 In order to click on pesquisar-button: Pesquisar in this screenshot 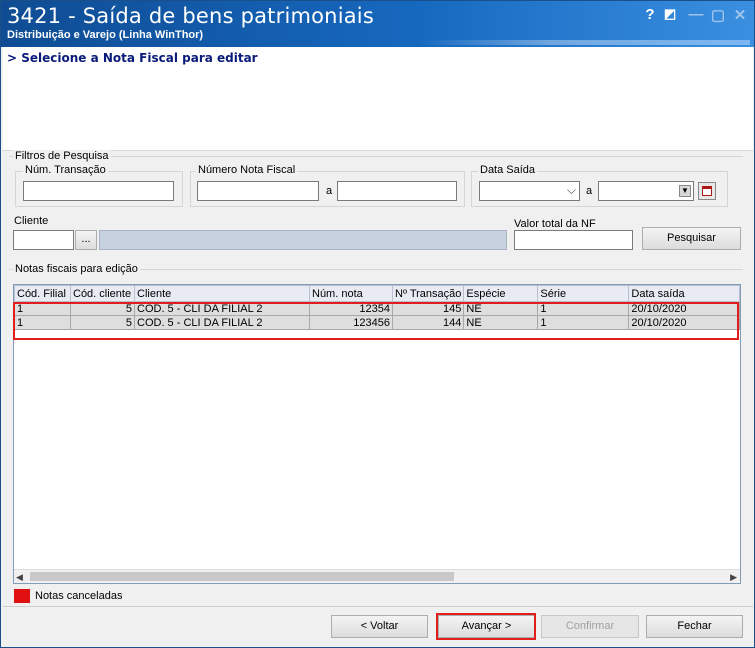, I will do `click(691, 238)`.